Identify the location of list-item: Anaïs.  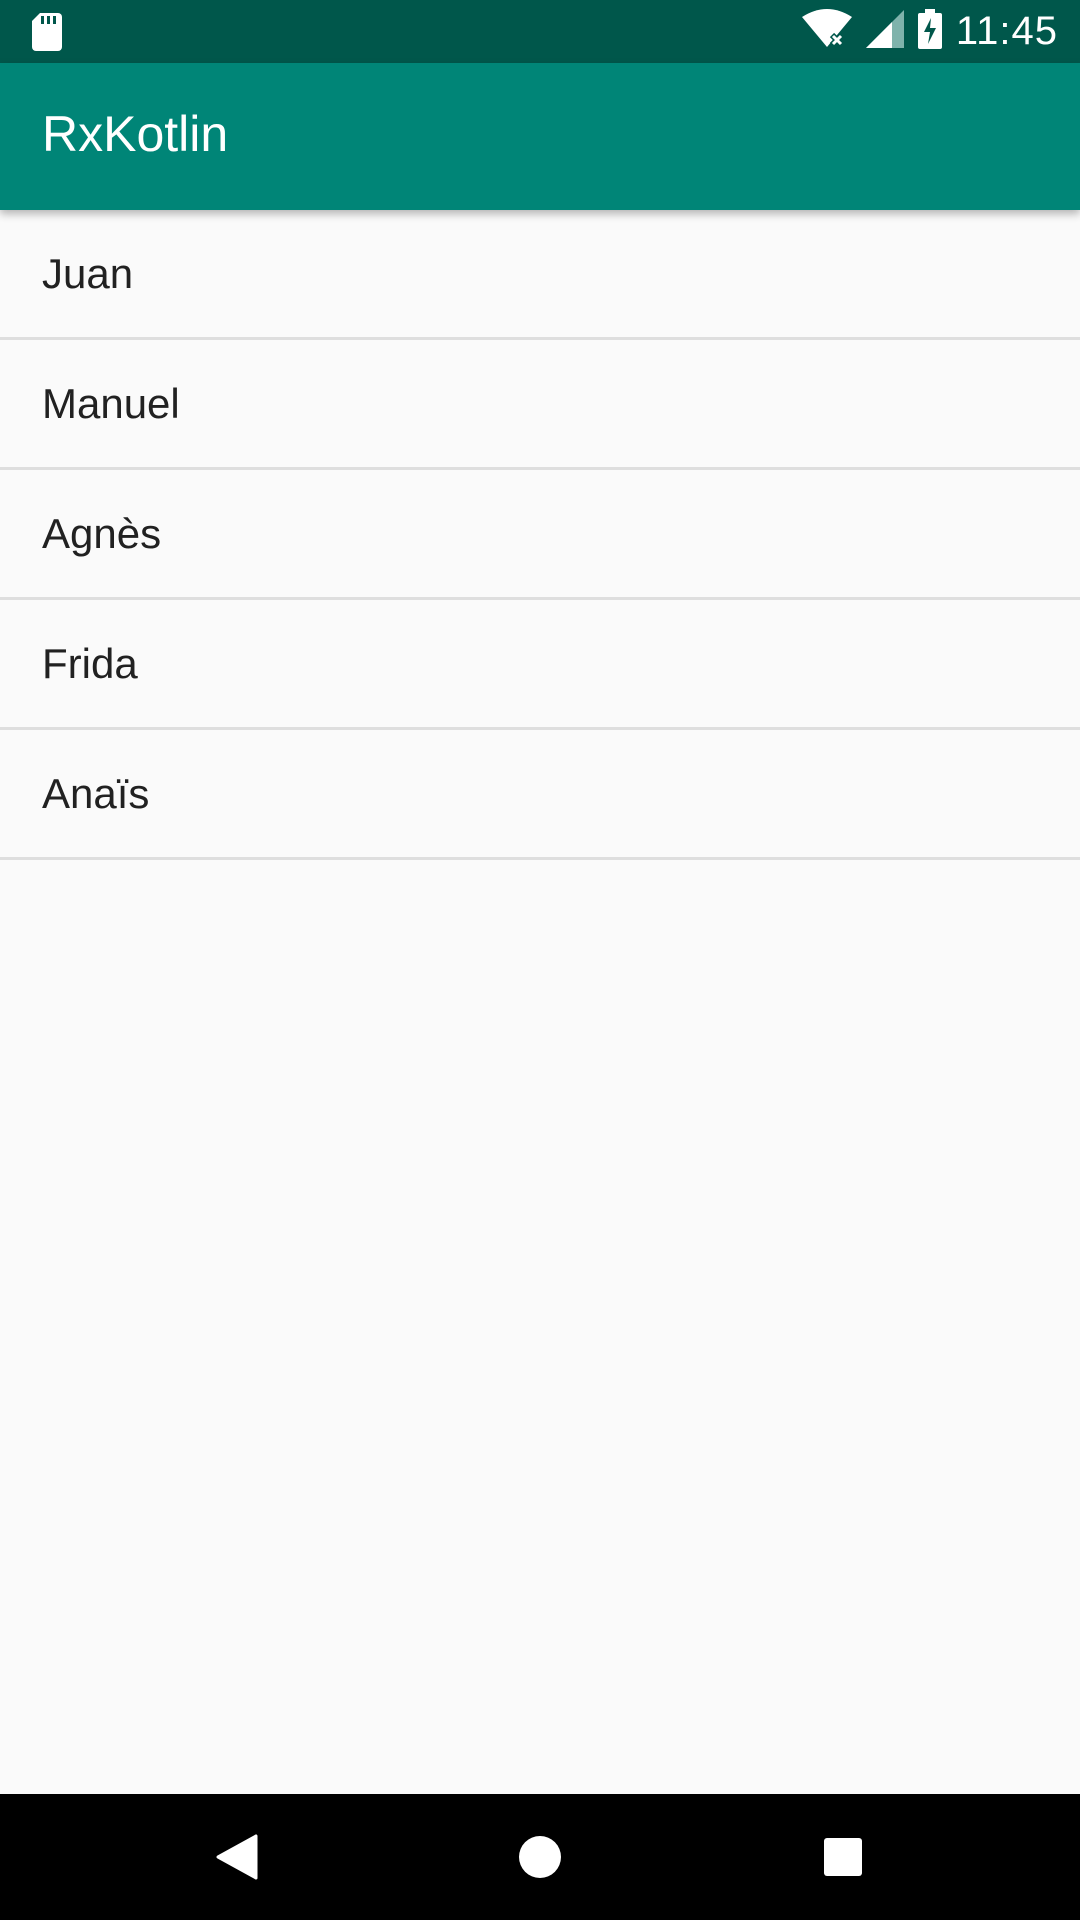
(540, 795).